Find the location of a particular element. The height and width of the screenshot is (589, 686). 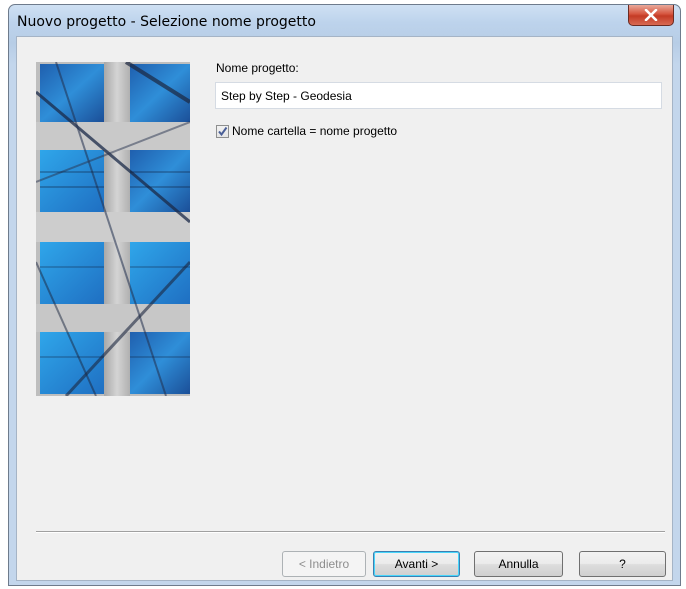

close-button is located at coordinates (651, 15).